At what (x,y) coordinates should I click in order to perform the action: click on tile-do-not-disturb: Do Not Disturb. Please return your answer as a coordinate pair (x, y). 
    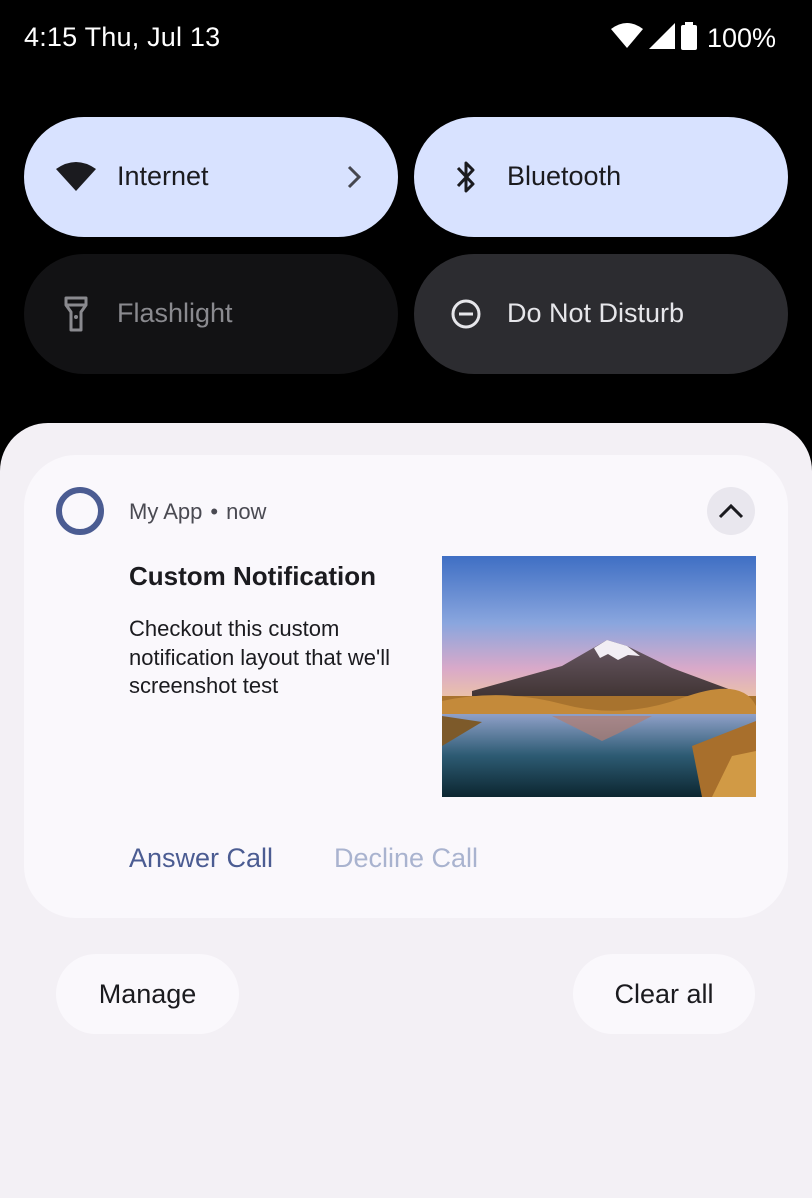
    Looking at the image, I should click on (601, 314).